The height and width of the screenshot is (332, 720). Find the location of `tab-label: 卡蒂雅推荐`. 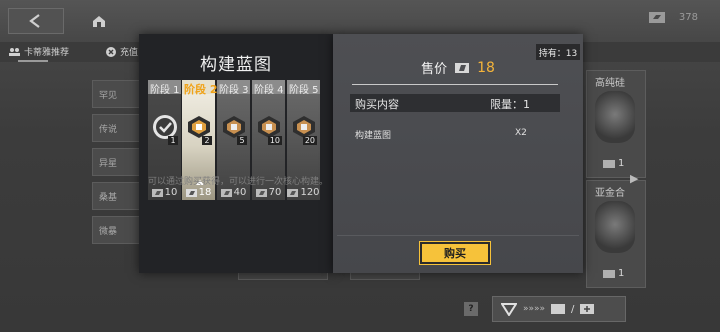

tab-label: 卡蒂雅推荐 is located at coordinates (47, 53).